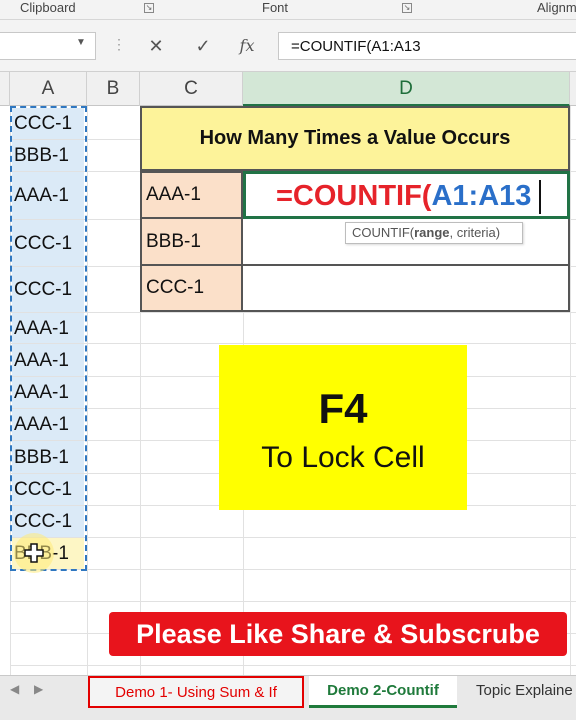 The image size is (576, 720). I want to click on chevron-down-icon: ▼, so click(81, 42).